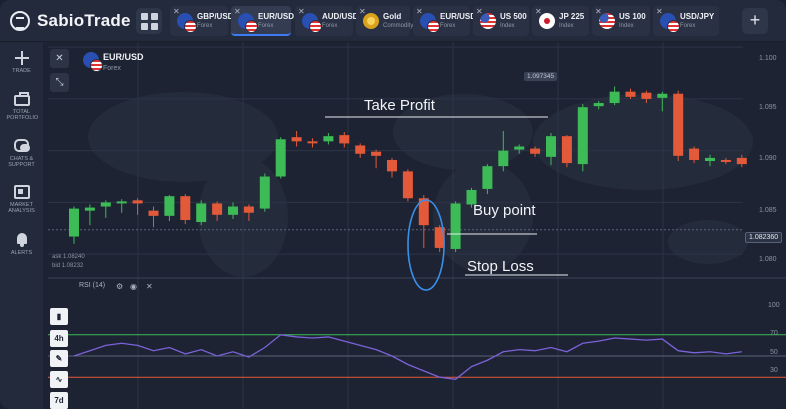 The image size is (786, 409). What do you see at coordinates (755, 21) in the screenshot?
I see `add-tab-button: +` at bounding box center [755, 21].